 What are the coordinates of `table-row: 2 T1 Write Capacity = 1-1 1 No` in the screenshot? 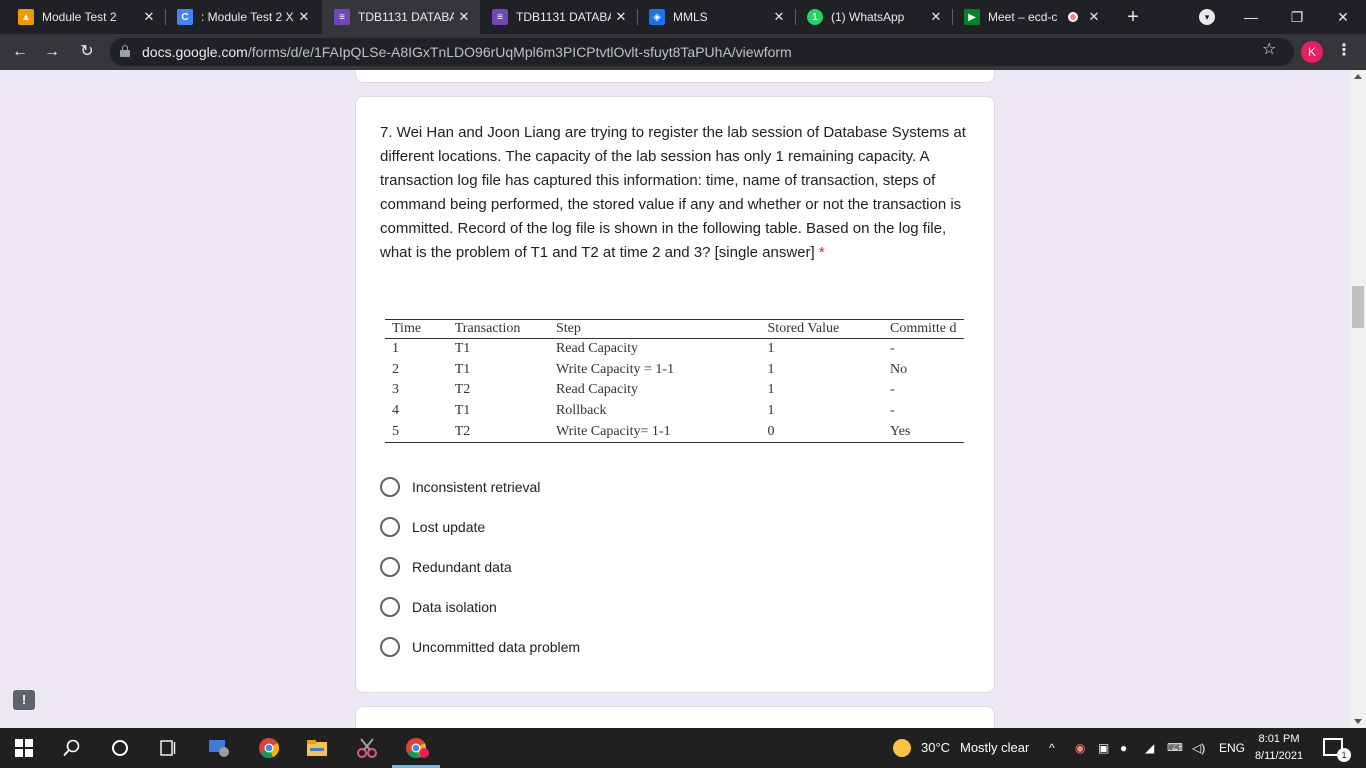 It's located at (674, 369).